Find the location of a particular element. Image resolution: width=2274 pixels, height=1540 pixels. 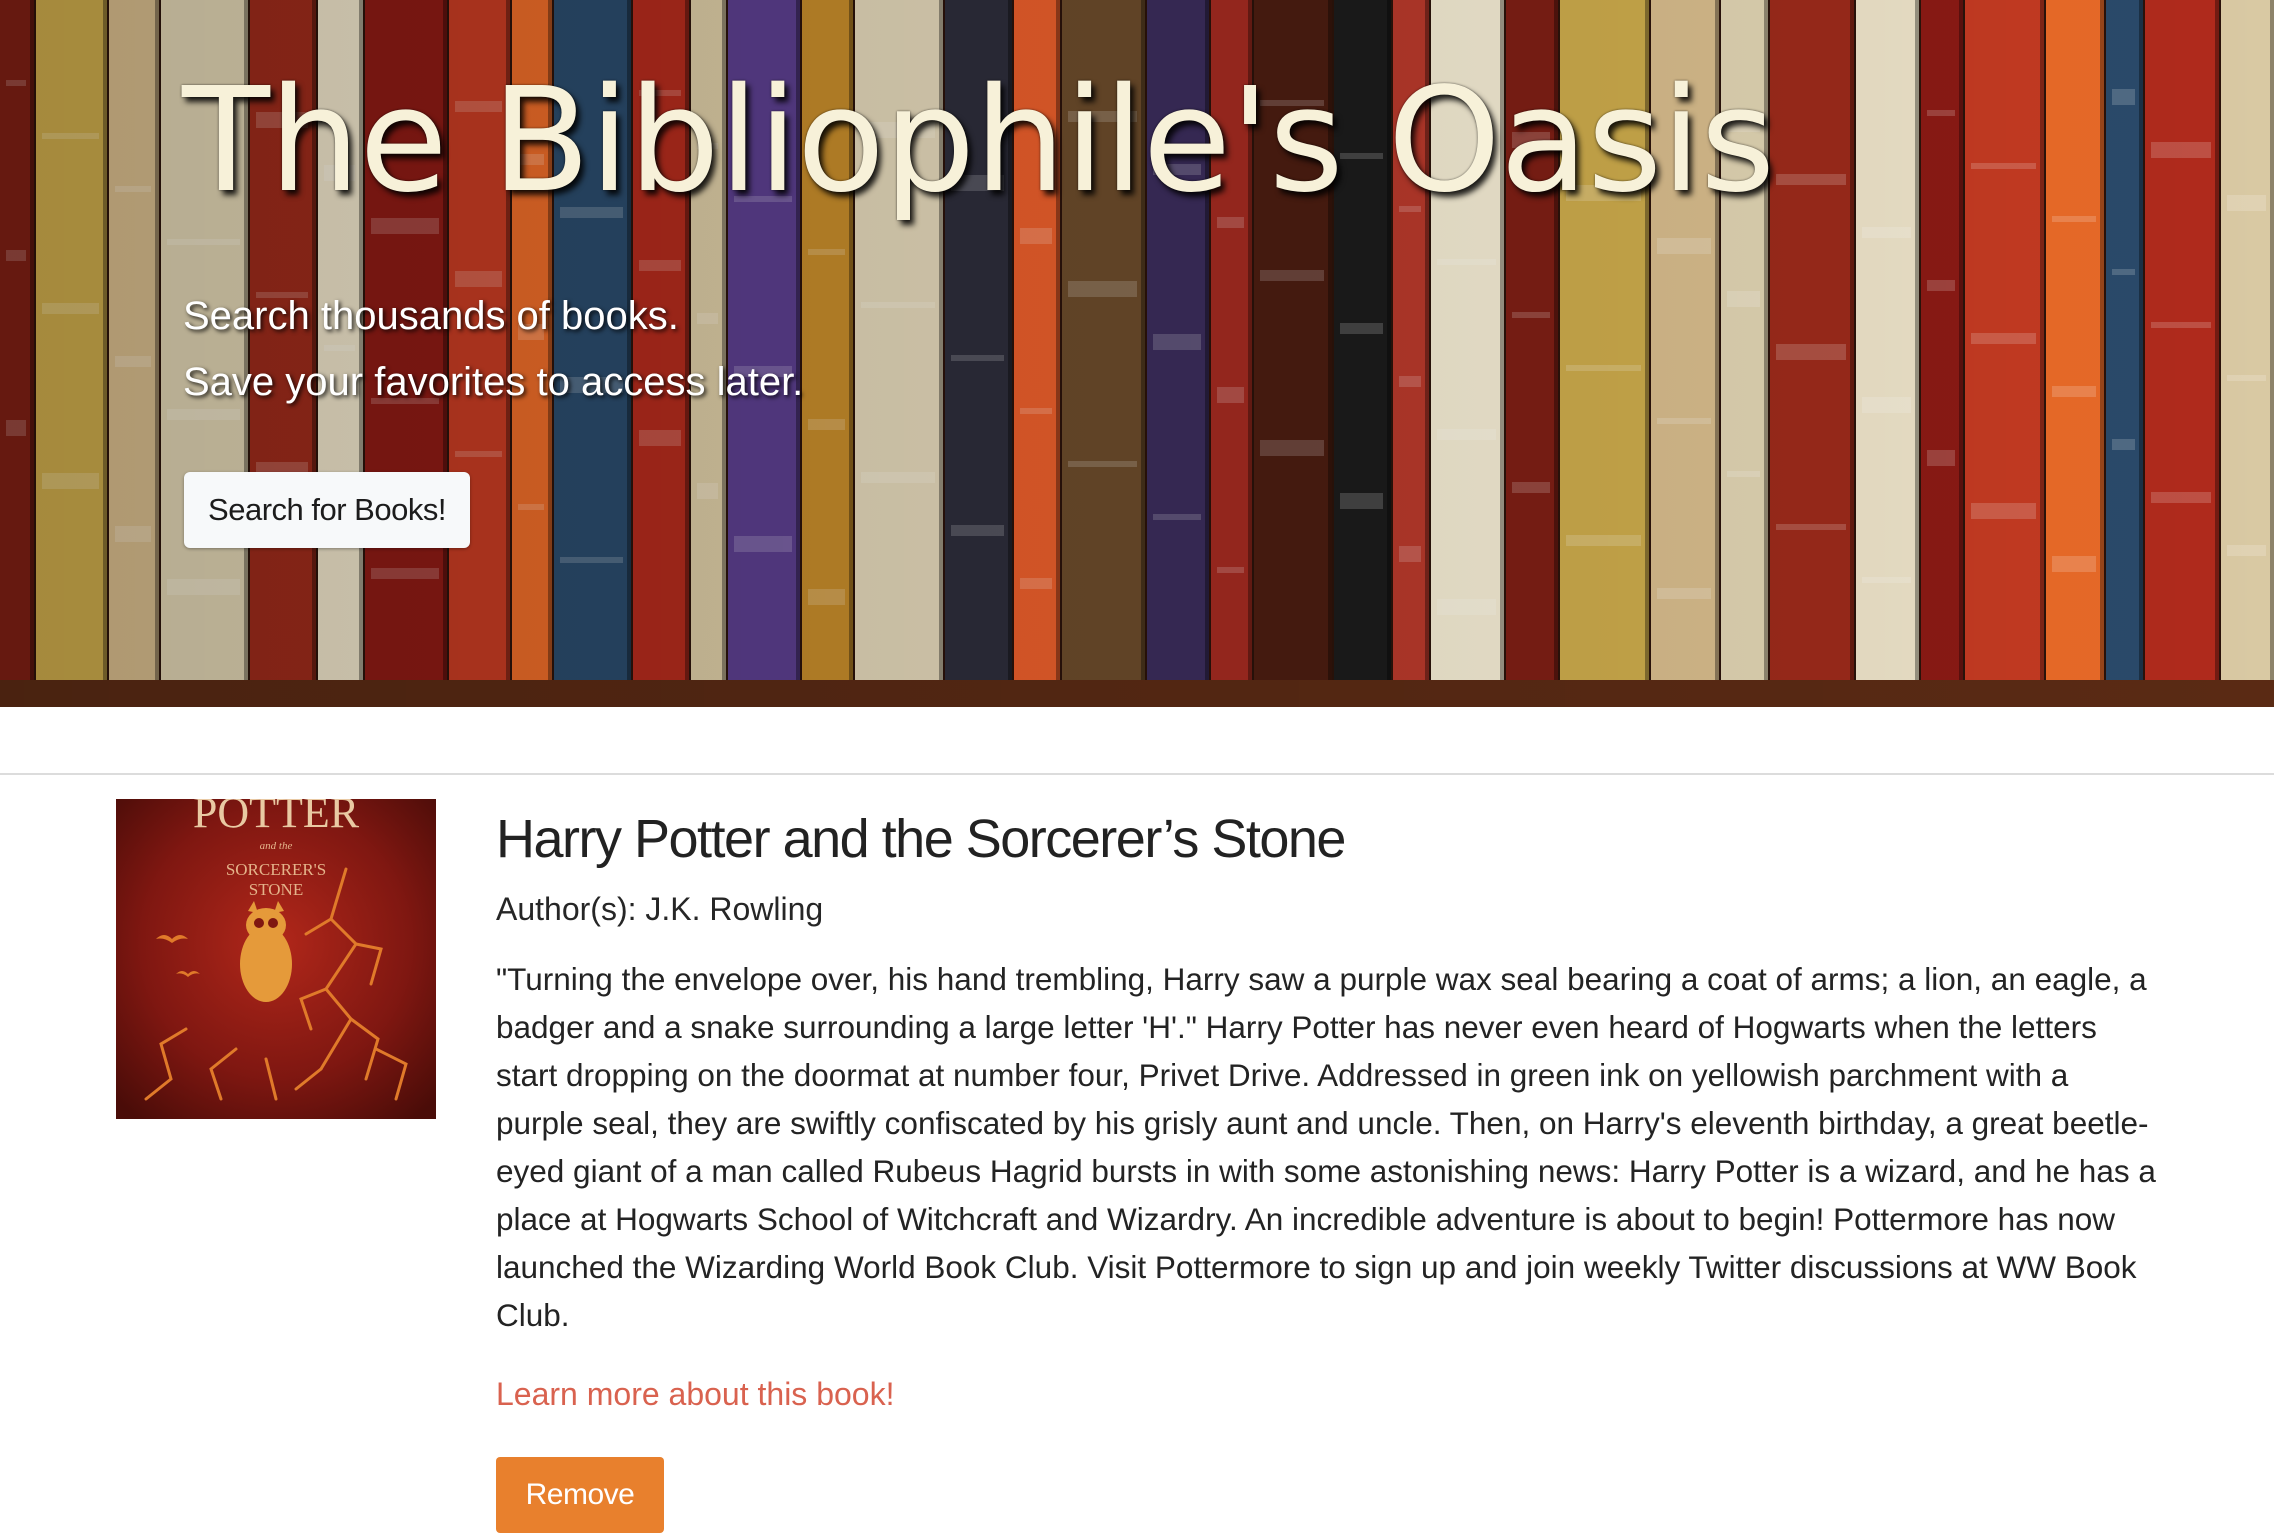

search-for-books-button: Search for Books! is located at coordinates (327, 510).